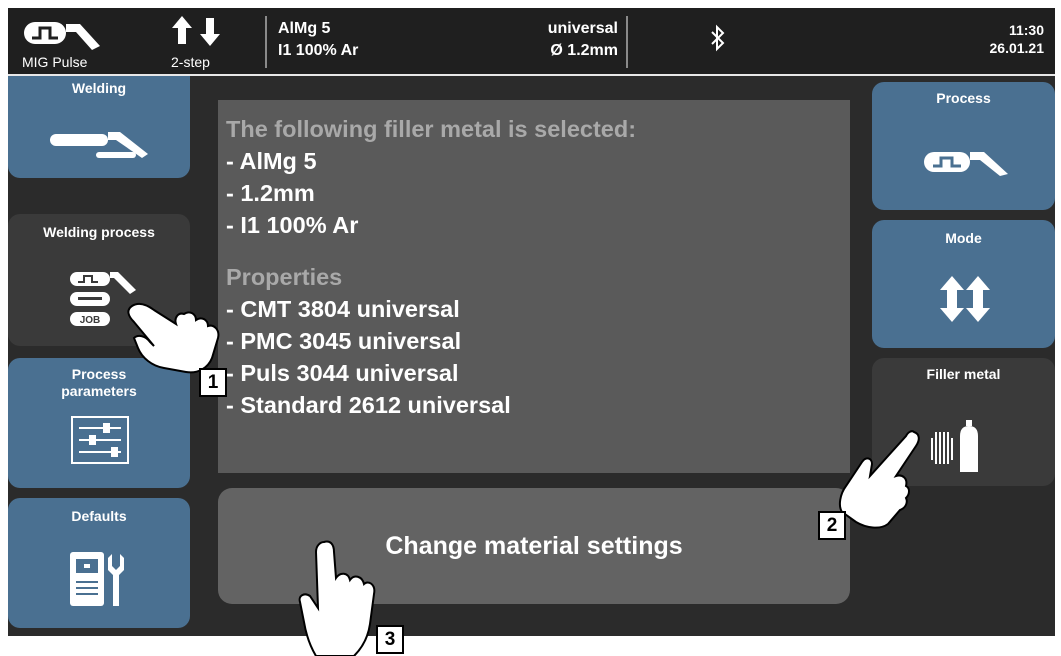 The height and width of the screenshot is (656, 1061). I want to click on info-heading: The following filler metal is selected:, so click(431, 129).